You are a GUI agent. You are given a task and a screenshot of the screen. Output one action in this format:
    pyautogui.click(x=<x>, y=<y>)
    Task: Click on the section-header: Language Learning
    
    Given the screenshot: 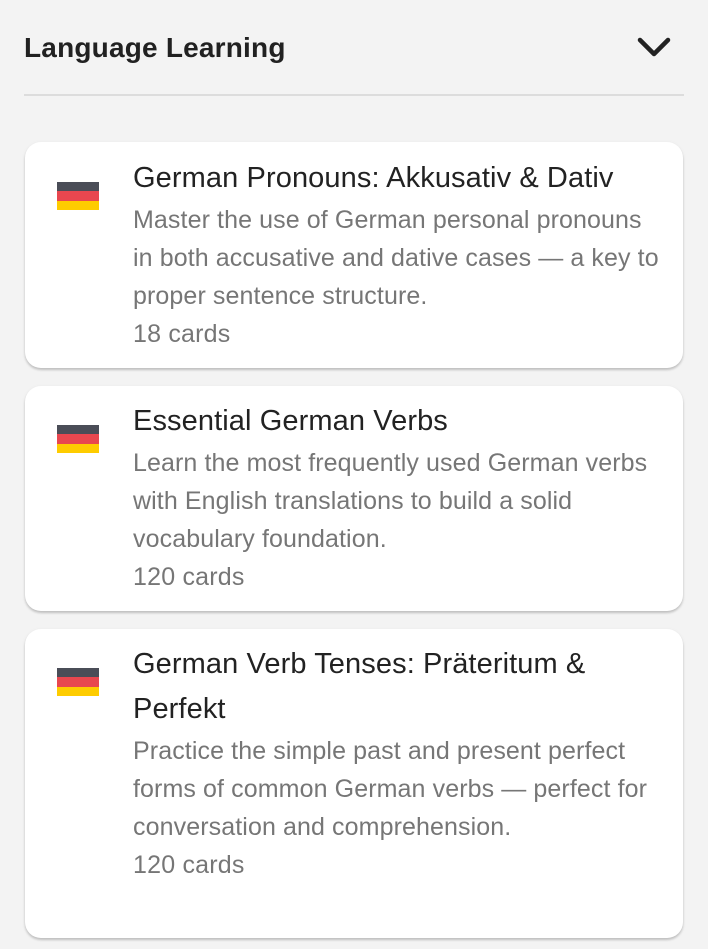 What is the action you would take?
    pyautogui.click(x=354, y=48)
    